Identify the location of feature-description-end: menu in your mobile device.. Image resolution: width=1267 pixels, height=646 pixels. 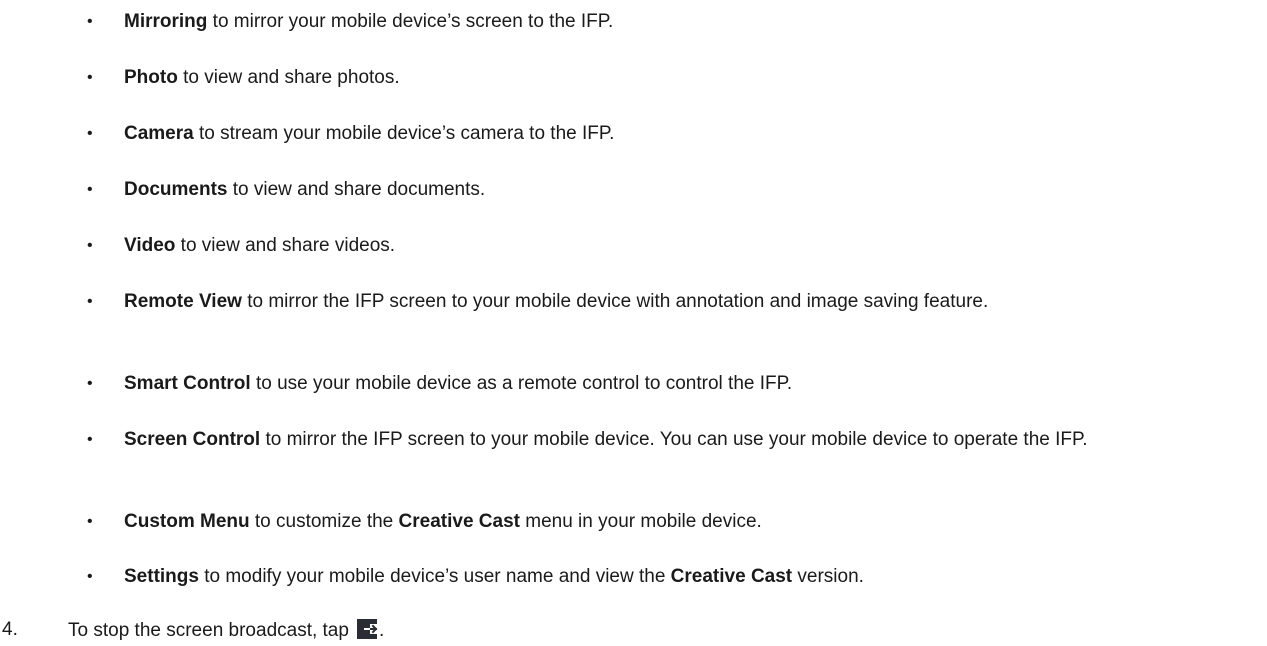
(640, 521).